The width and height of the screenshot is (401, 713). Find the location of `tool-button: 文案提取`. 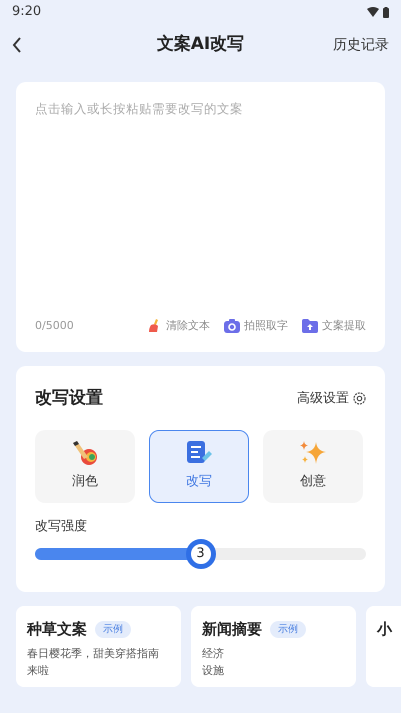

tool-button: 文案提取 is located at coordinates (334, 326).